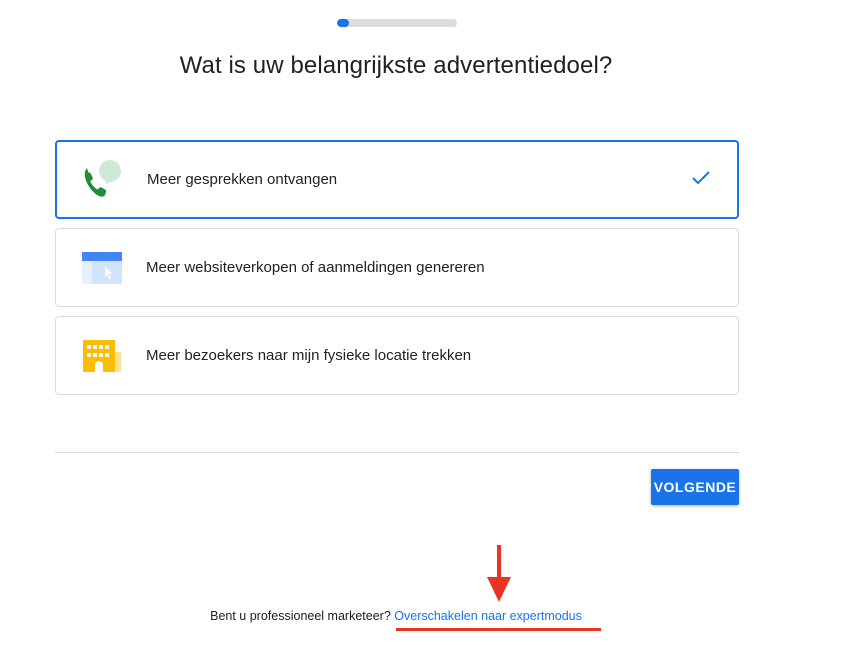 The height and width of the screenshot is (647, 846). Describe the element at coordinates (396, 65) in the screenshot. I see `page-title: Wat is uw belangrijkste advertentiedoel?` at that location.